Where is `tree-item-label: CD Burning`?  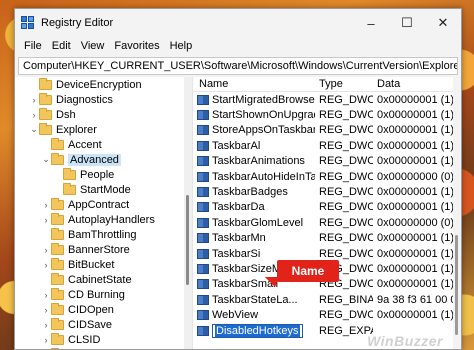 tree-item-label: CD Burning is located at coordinates (96, 294).